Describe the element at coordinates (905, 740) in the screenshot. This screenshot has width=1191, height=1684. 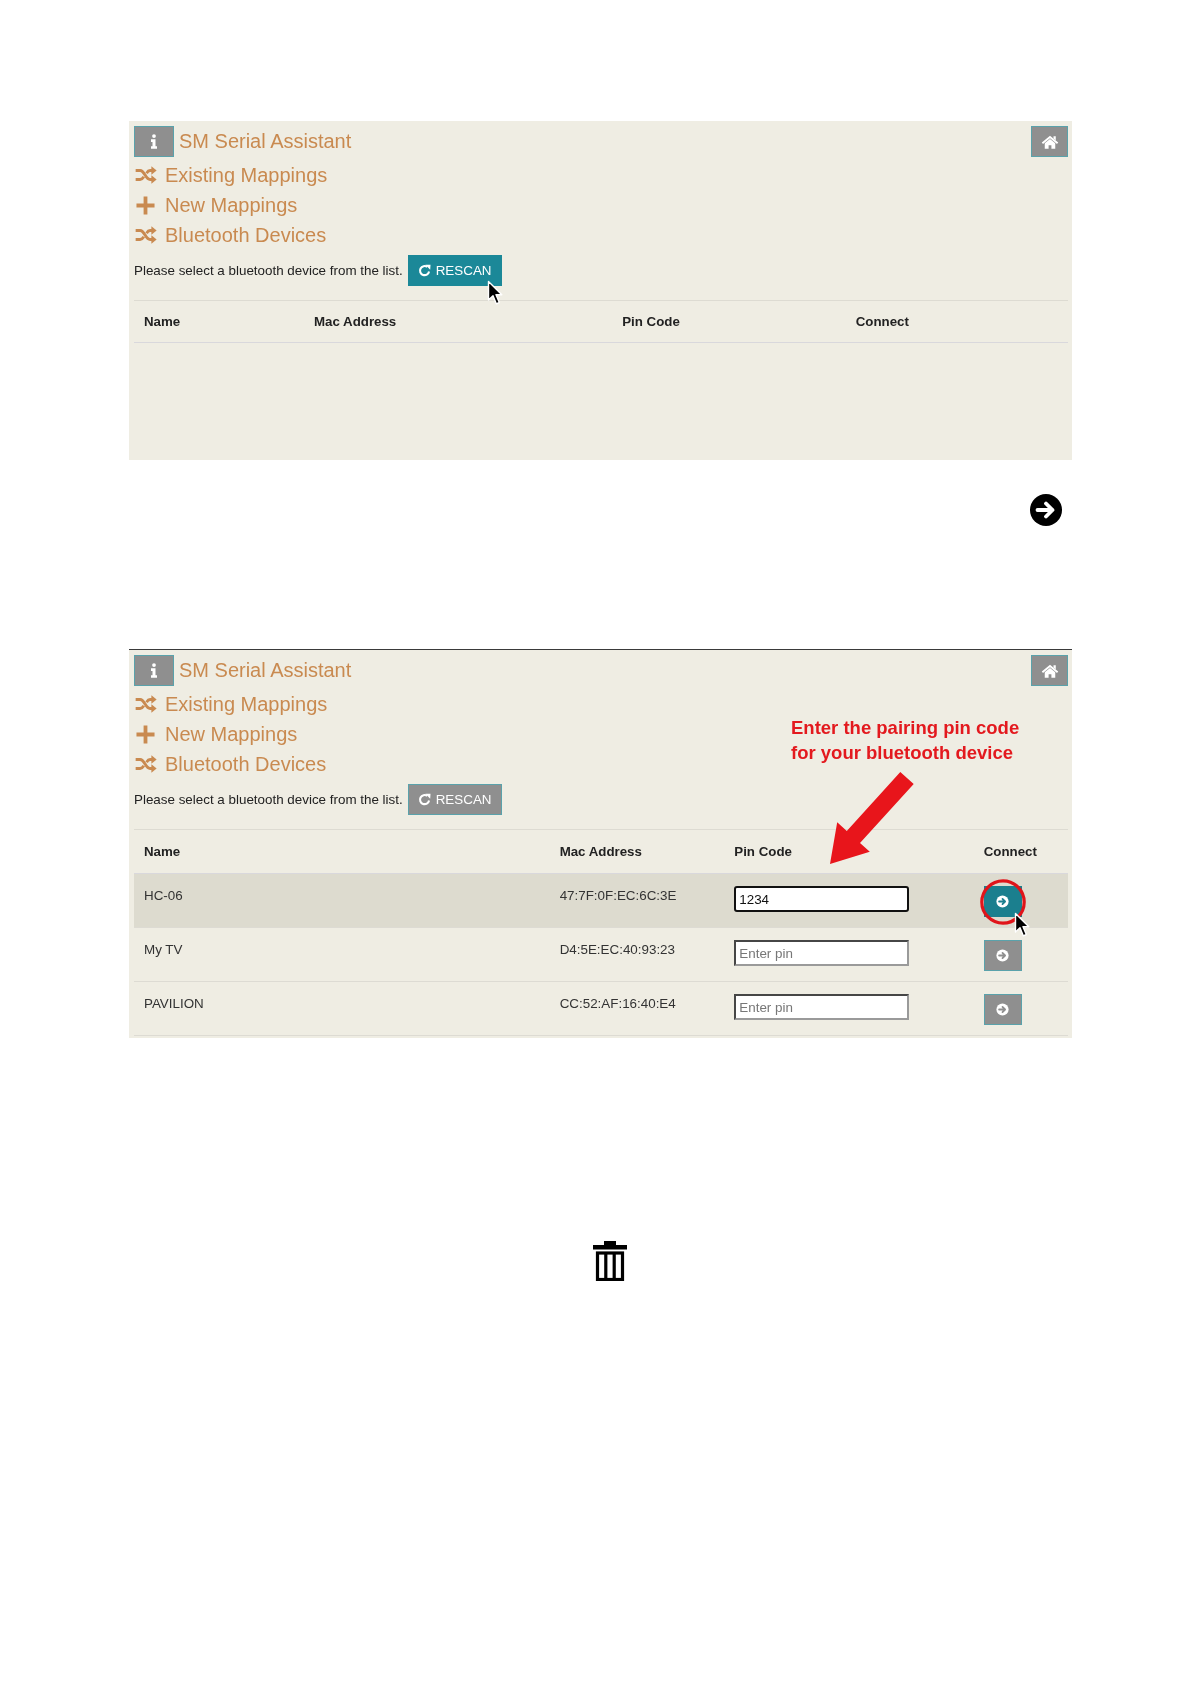
I see `annotation-text: Enter the pairing pin code for your bluetooth device` at that location.